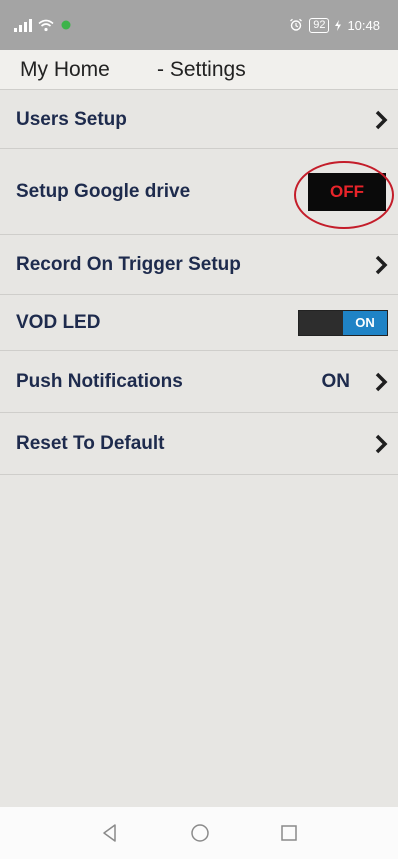 The image size is (398, 859). I want to click on toggle-track, so click(321, 322).